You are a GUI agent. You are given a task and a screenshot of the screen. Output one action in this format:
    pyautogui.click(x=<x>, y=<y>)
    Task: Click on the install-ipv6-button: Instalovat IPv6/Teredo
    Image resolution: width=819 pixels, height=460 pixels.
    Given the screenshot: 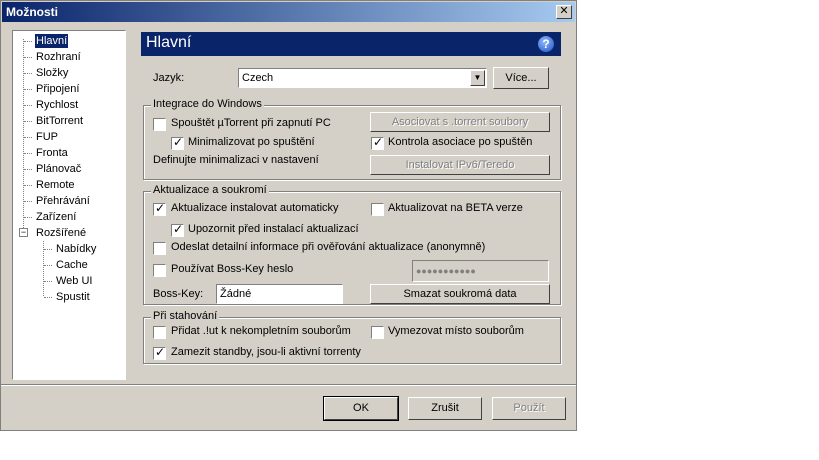 What is the action you would take?
    pyautogui.click(x=460, y=165)
    